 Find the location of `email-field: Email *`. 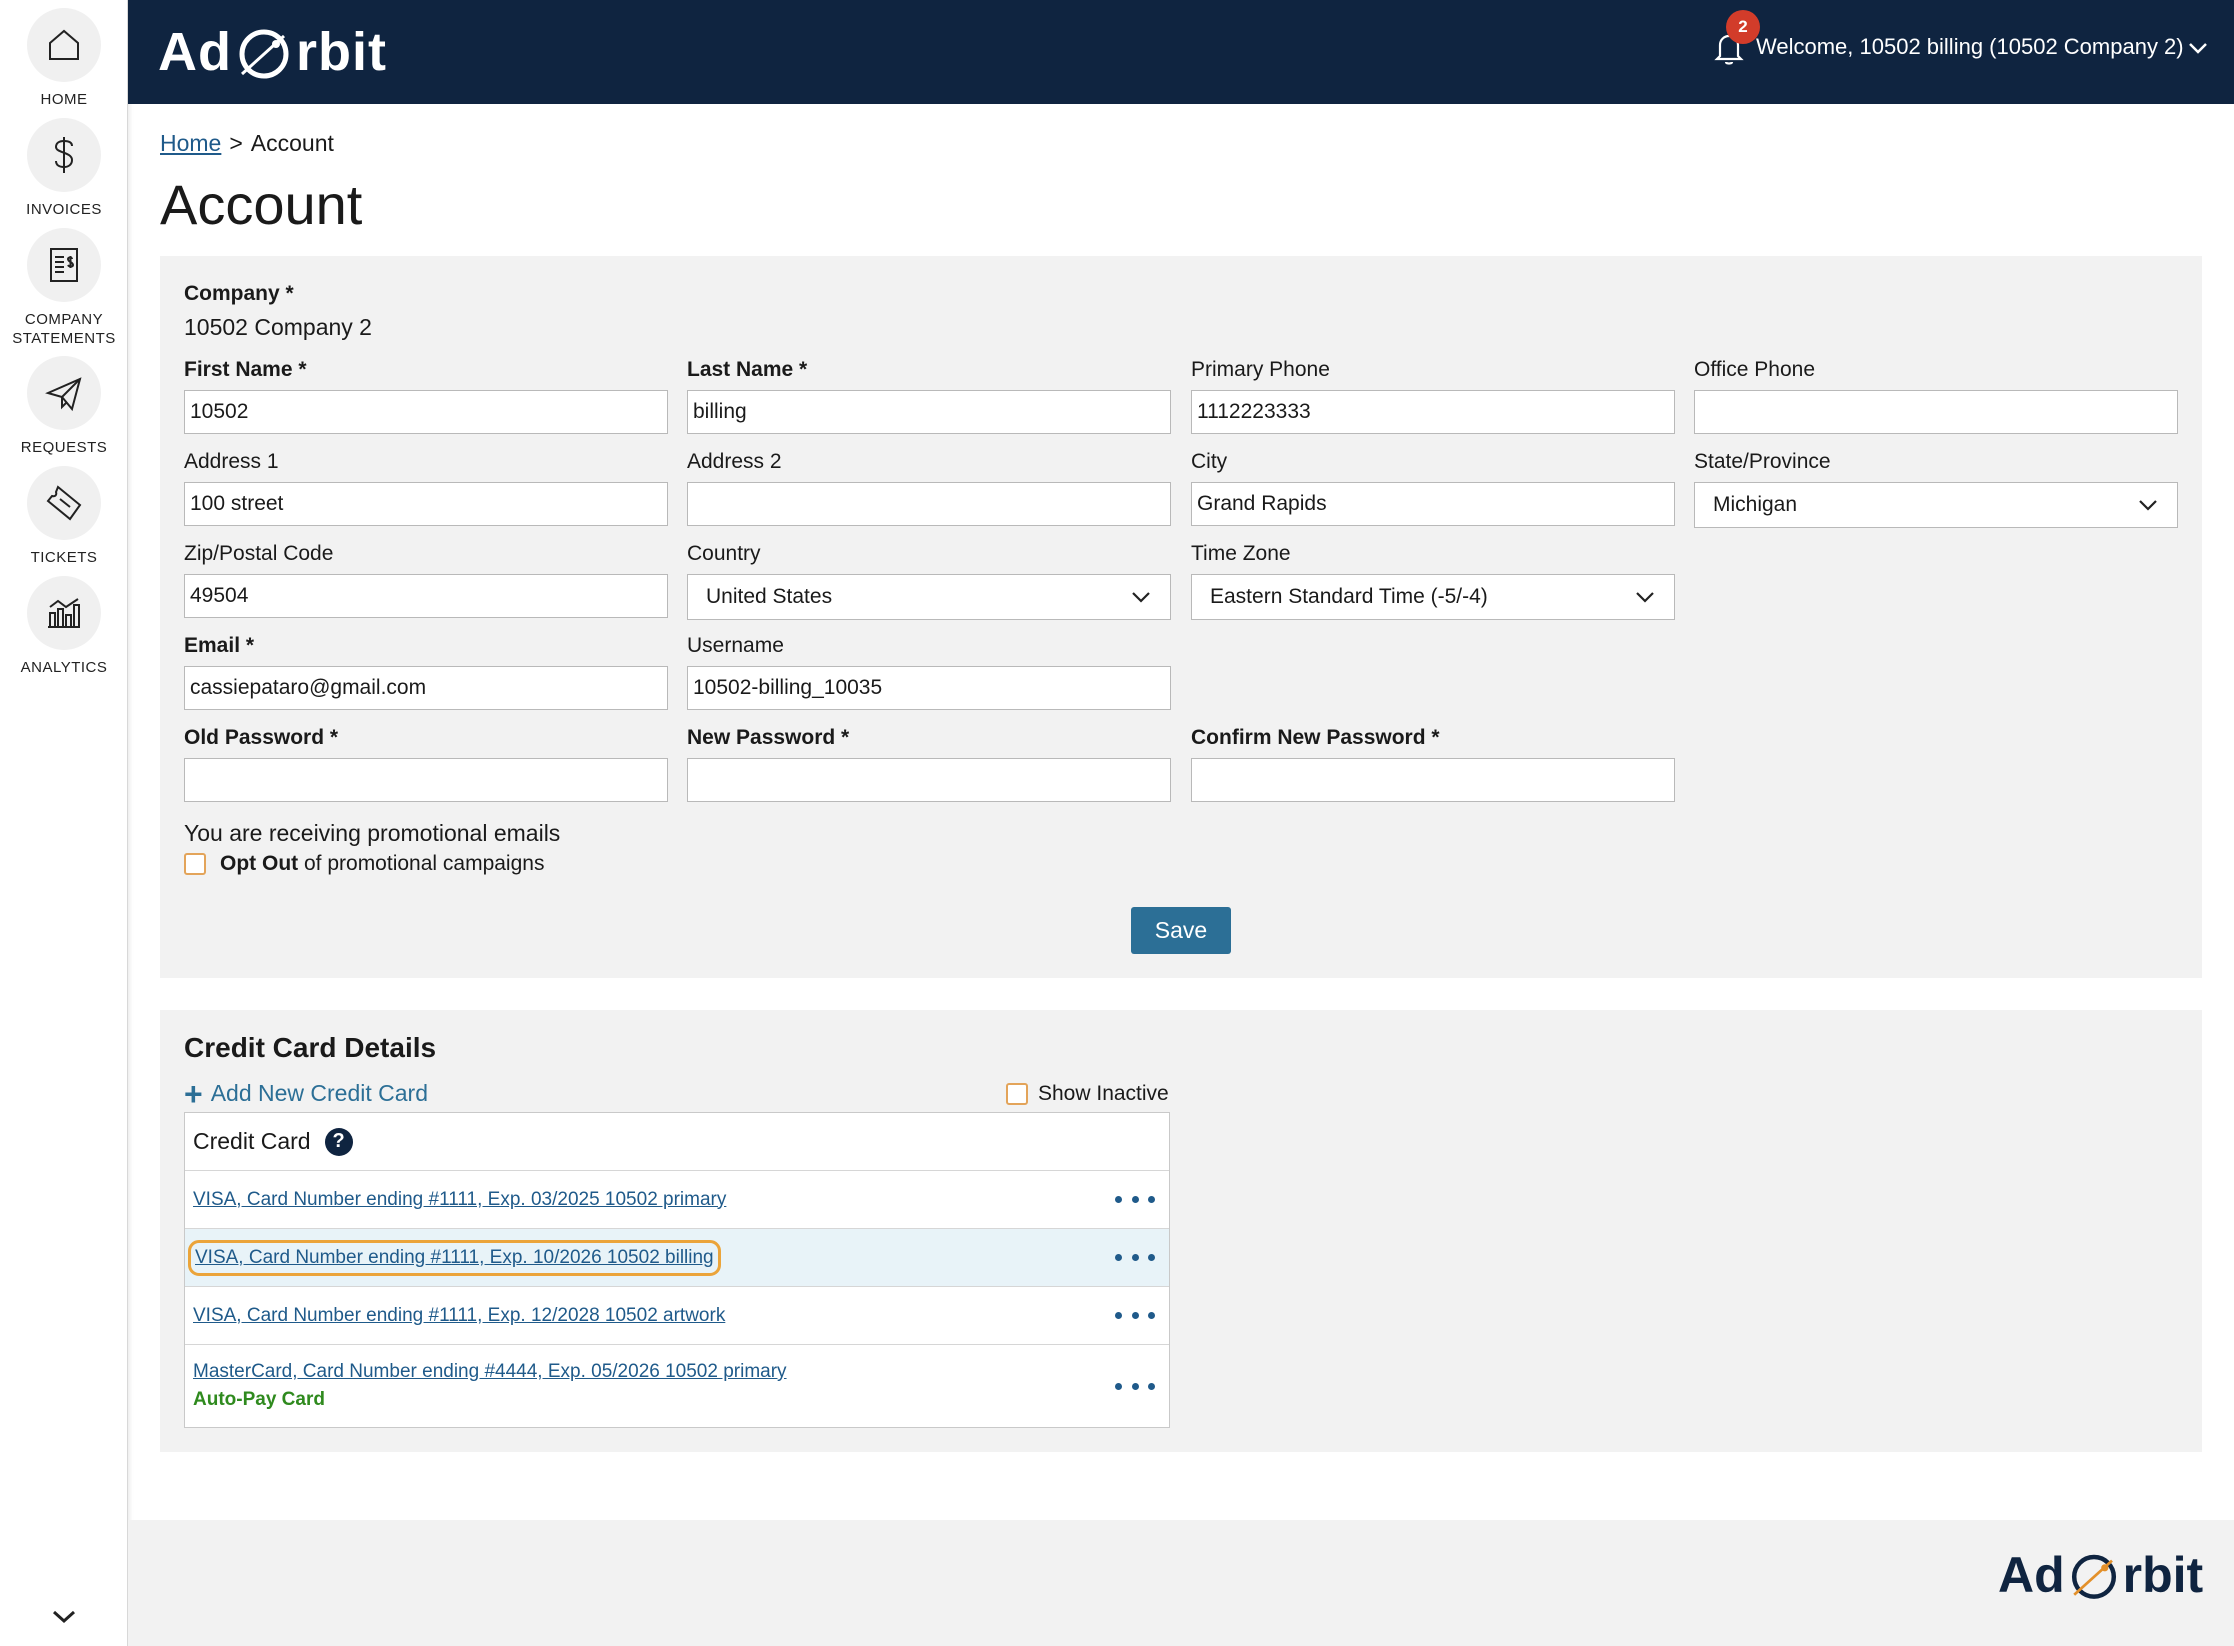

email-field: Email * is located at coordinates (426, 672).